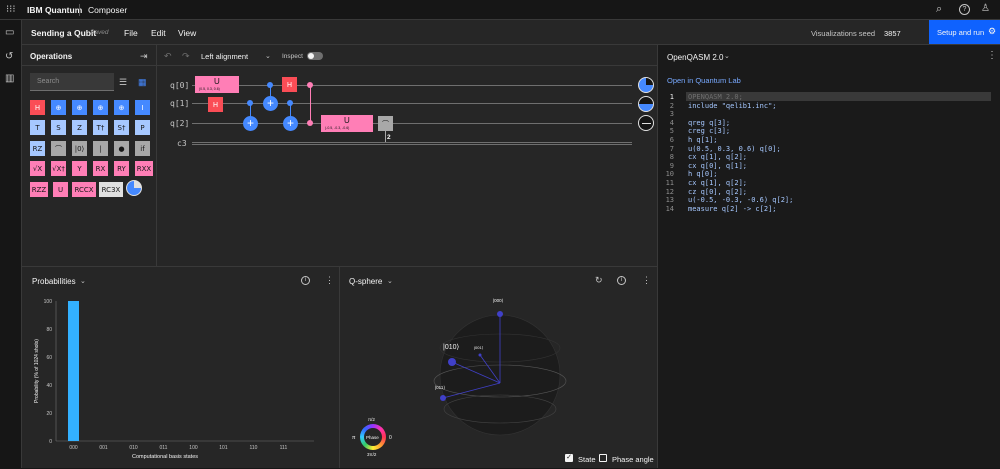 The height and width of the screenshot is (469, 1000). Describe the element at coordinates (703, 174) in the screenshot. I see `code-text: h q[0];` at that location.